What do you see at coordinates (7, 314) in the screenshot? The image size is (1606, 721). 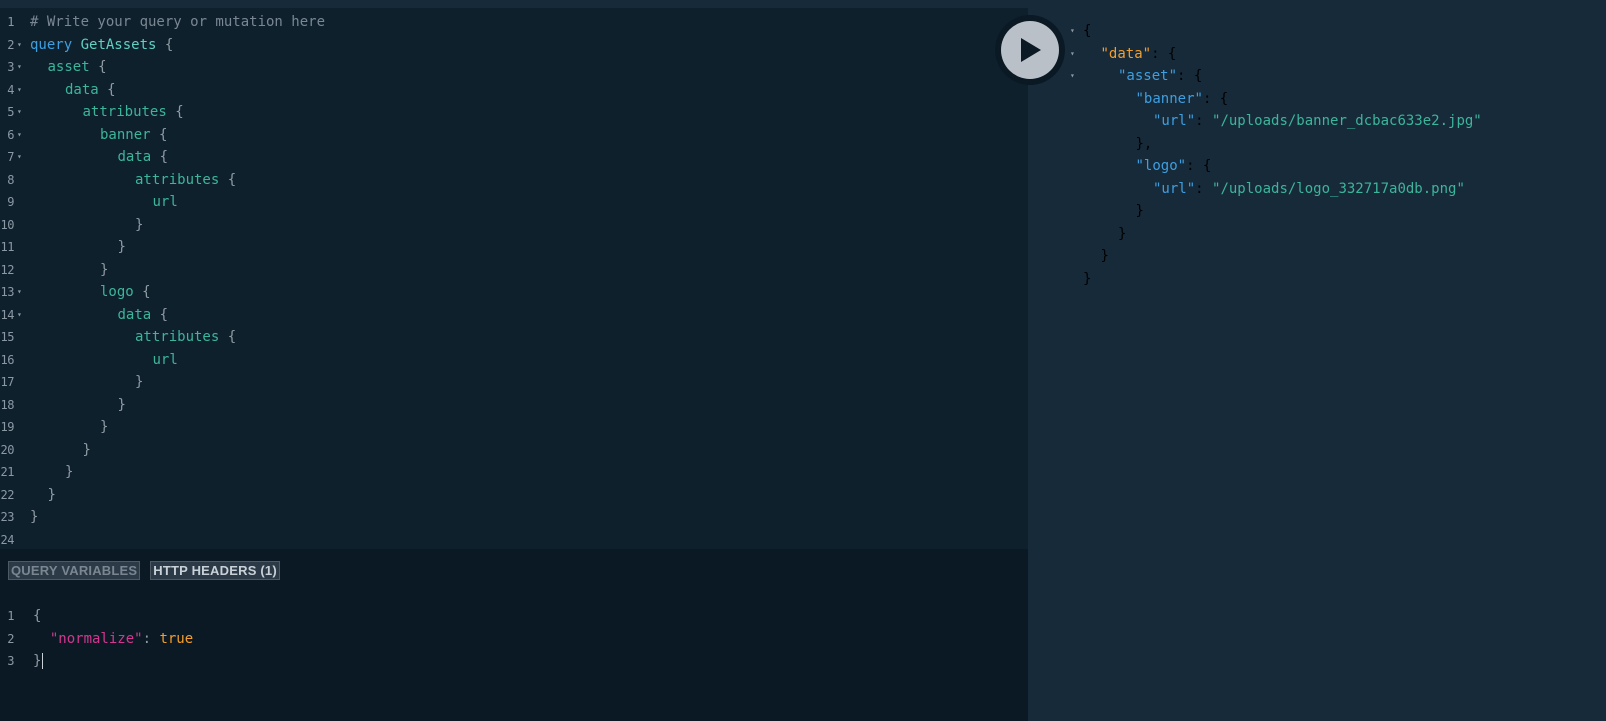 I see `line-number: 14` at bounding box center [7, 314].